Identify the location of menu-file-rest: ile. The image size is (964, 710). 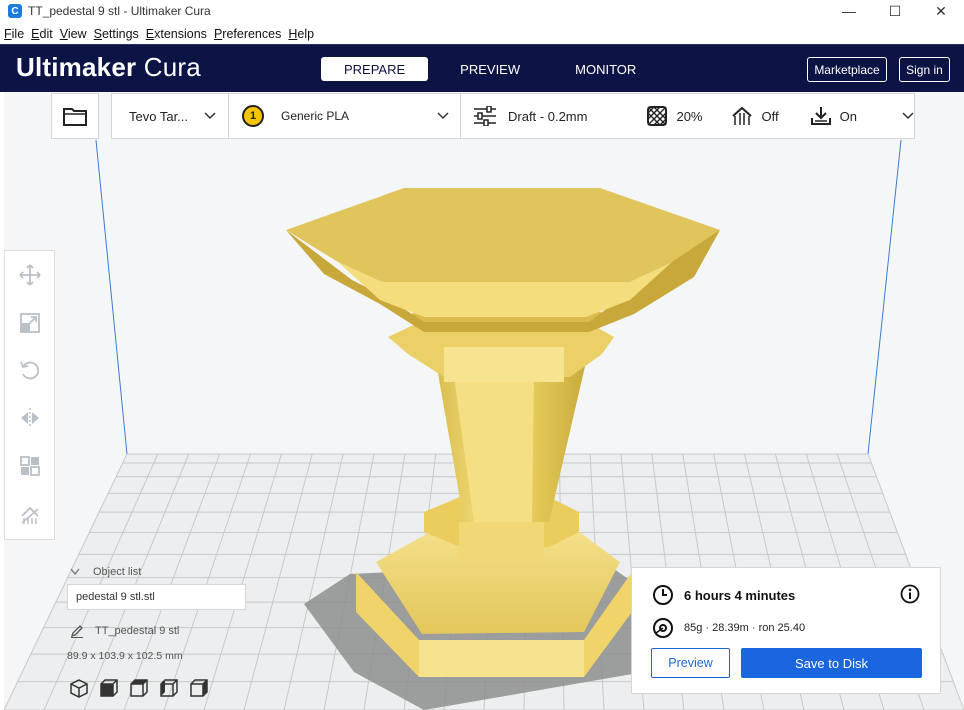
(18, 33).